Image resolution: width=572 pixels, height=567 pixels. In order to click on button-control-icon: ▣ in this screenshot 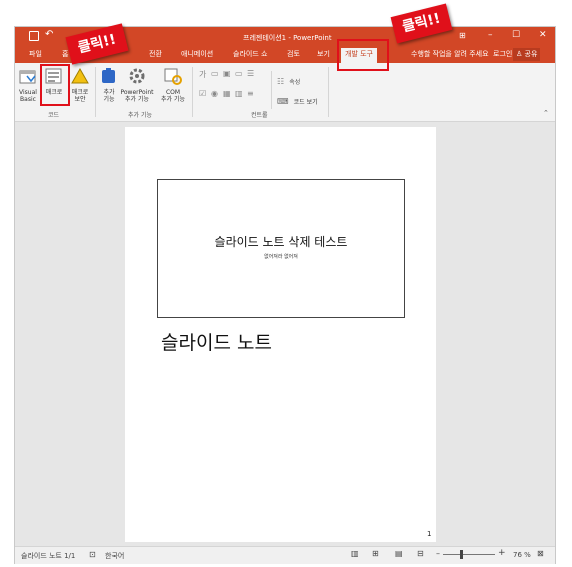, I will do `click(227, 73)`.